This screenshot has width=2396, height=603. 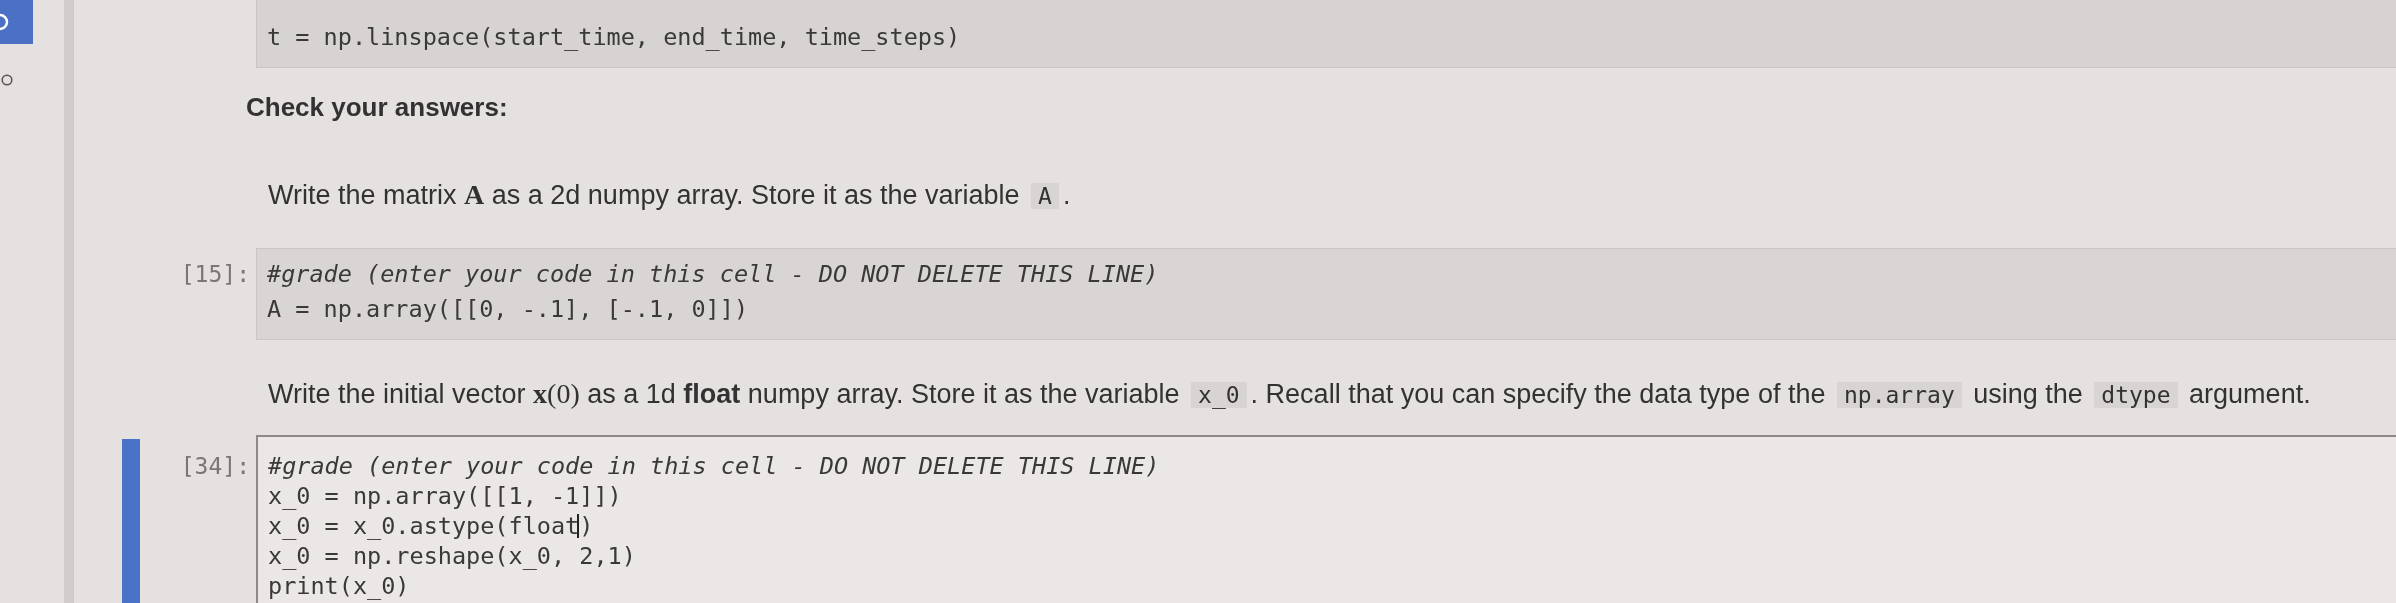 What do you see at coordinates (508, 309) in the screenshot?
I see `code-line: A = np.array([[0, -.1], [-.1, 0]])` at bounding box center [508, 309].